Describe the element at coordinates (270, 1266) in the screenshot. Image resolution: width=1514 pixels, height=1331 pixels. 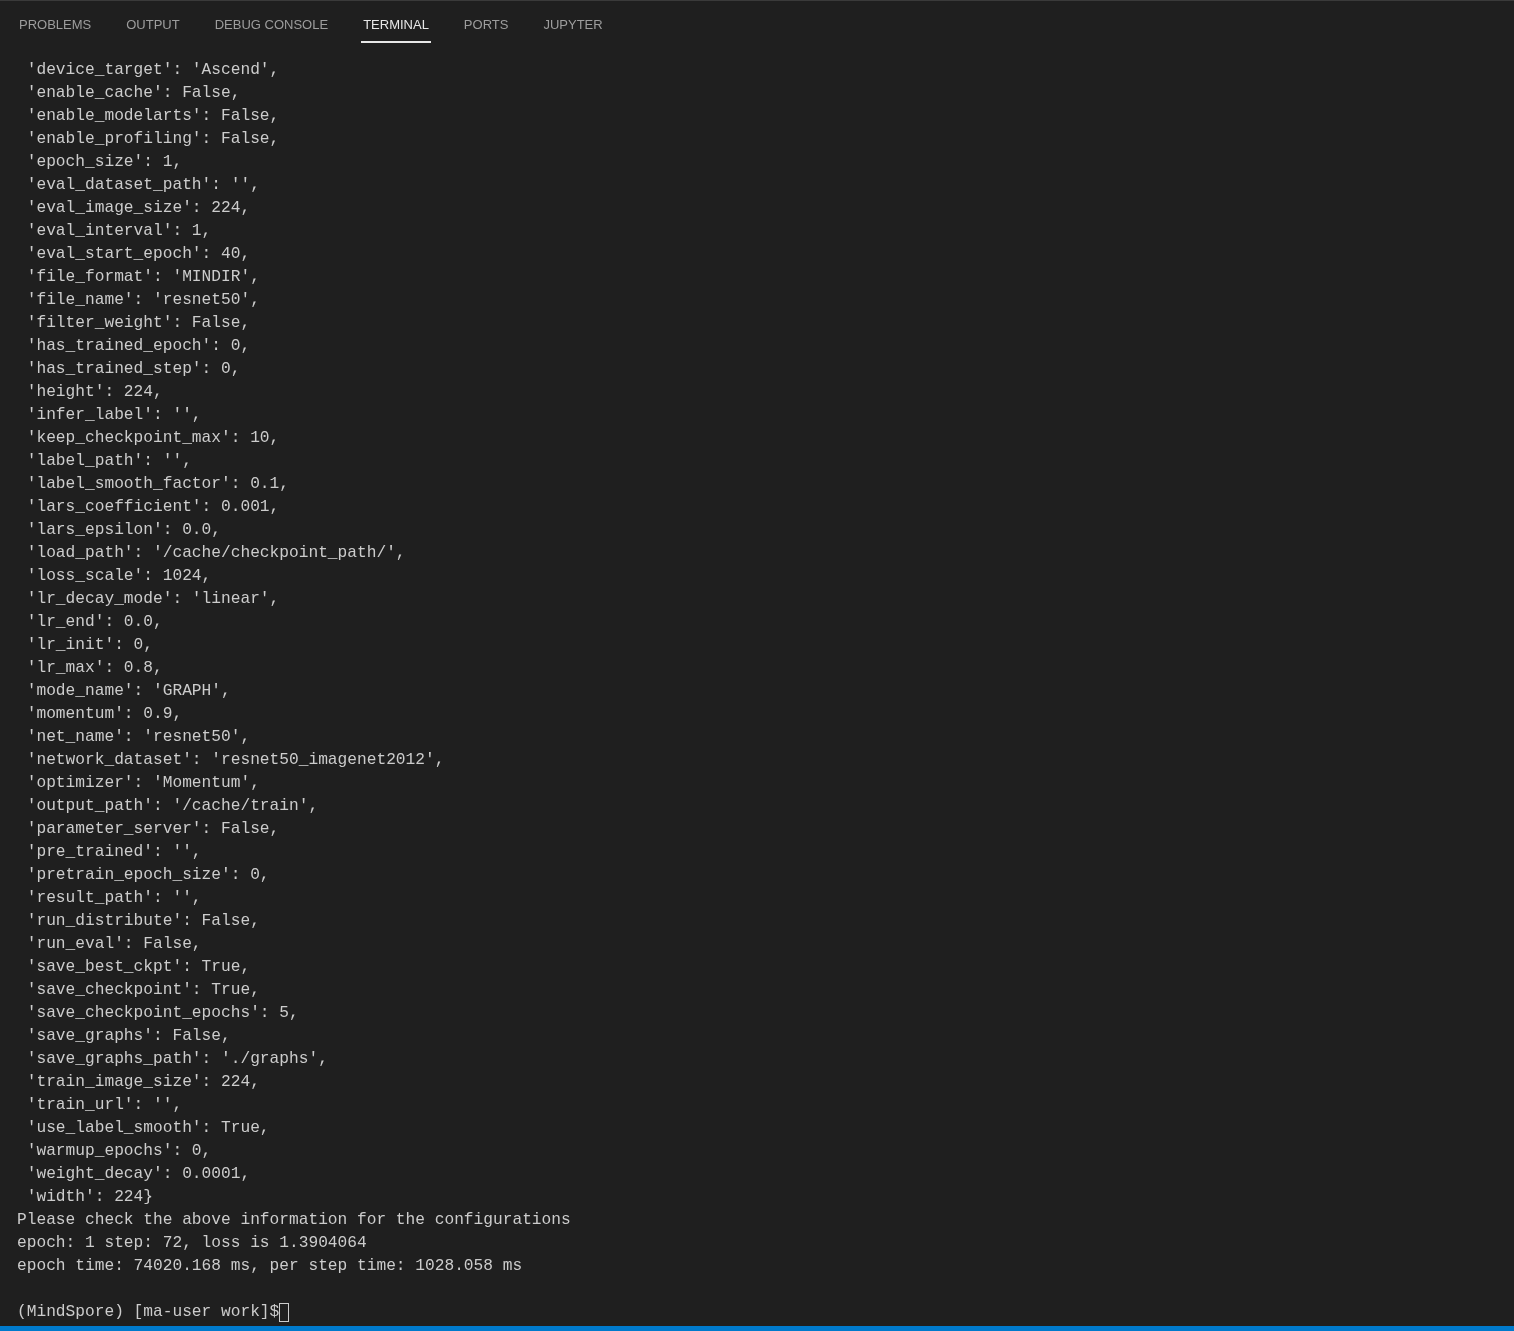
I see `terminal-line: epoch time: 74020.168 ms, per step time: 1028.058 ms` at that location.